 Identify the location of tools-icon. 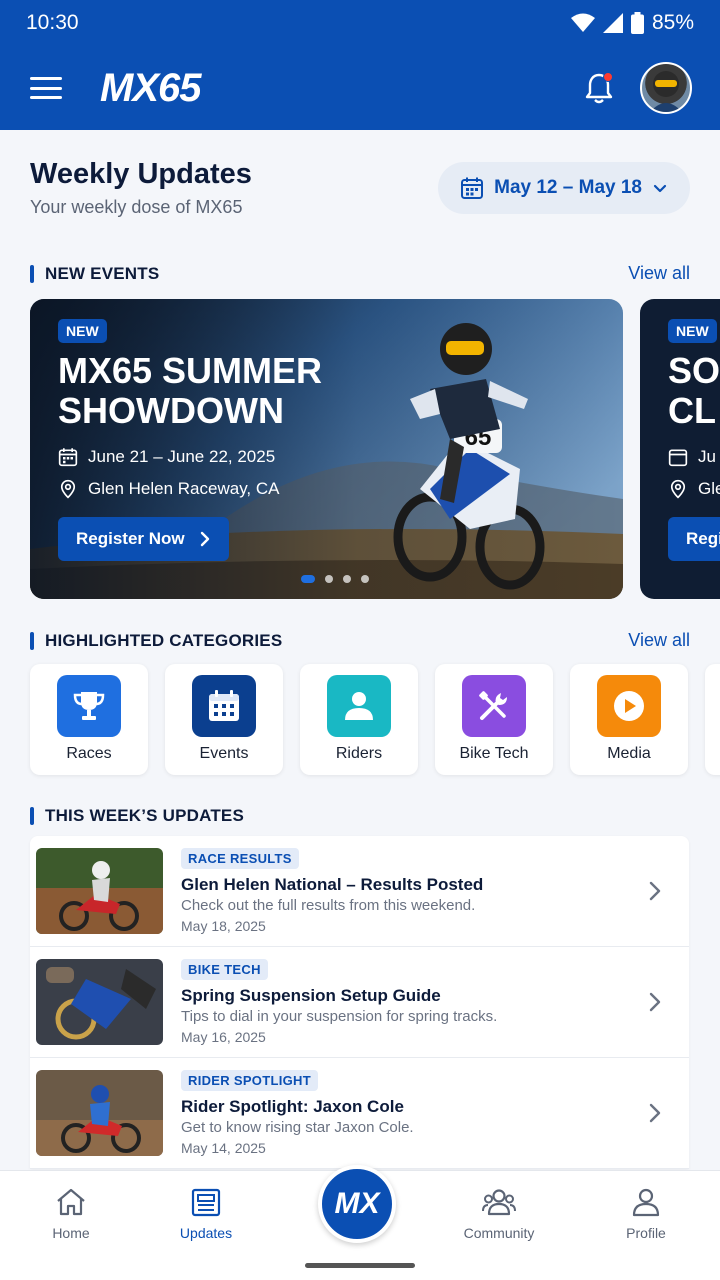
(493, 705).